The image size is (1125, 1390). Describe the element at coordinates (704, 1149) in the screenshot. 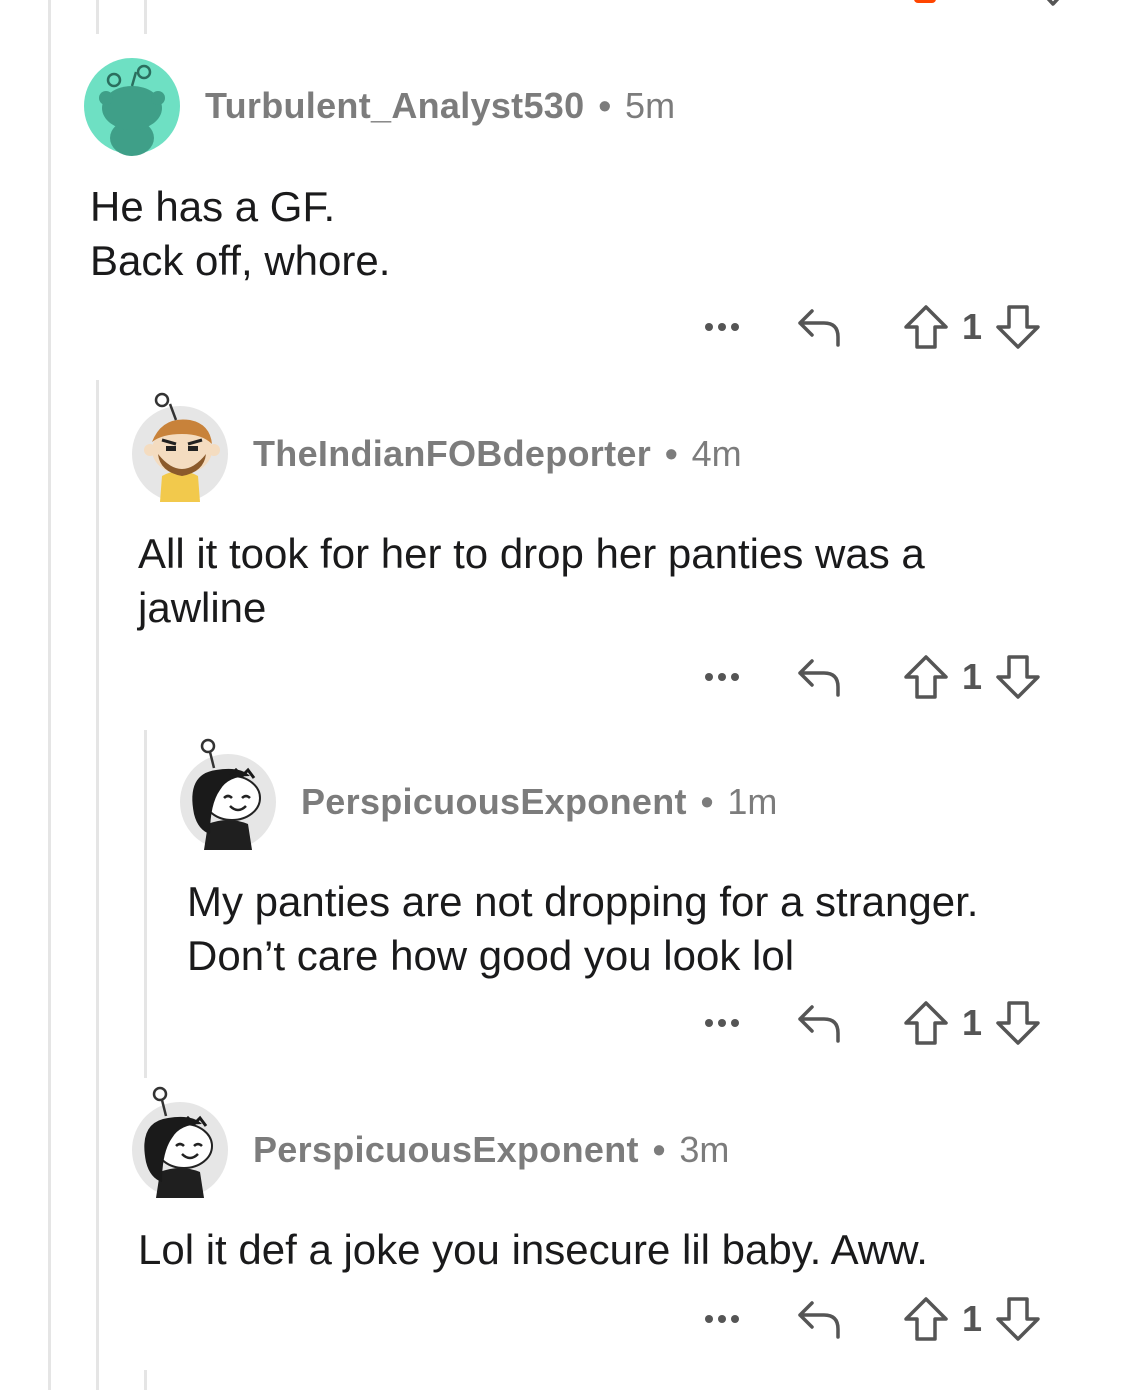

I see `comment-age: 3m` at that location.